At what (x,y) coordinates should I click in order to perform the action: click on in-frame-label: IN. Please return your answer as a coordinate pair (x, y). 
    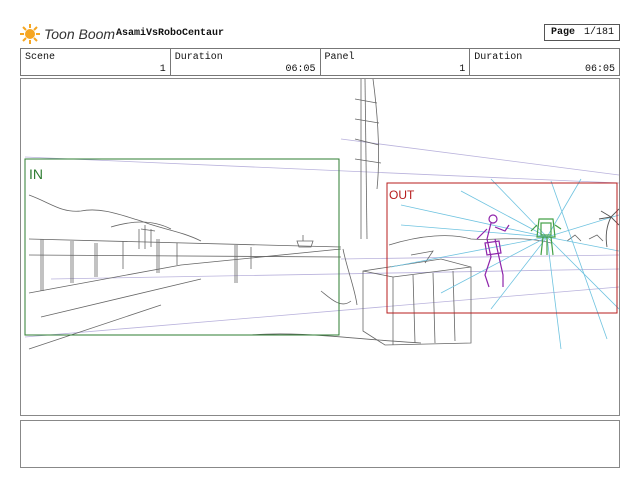
    Looking at the image, I should click on (36, 174).